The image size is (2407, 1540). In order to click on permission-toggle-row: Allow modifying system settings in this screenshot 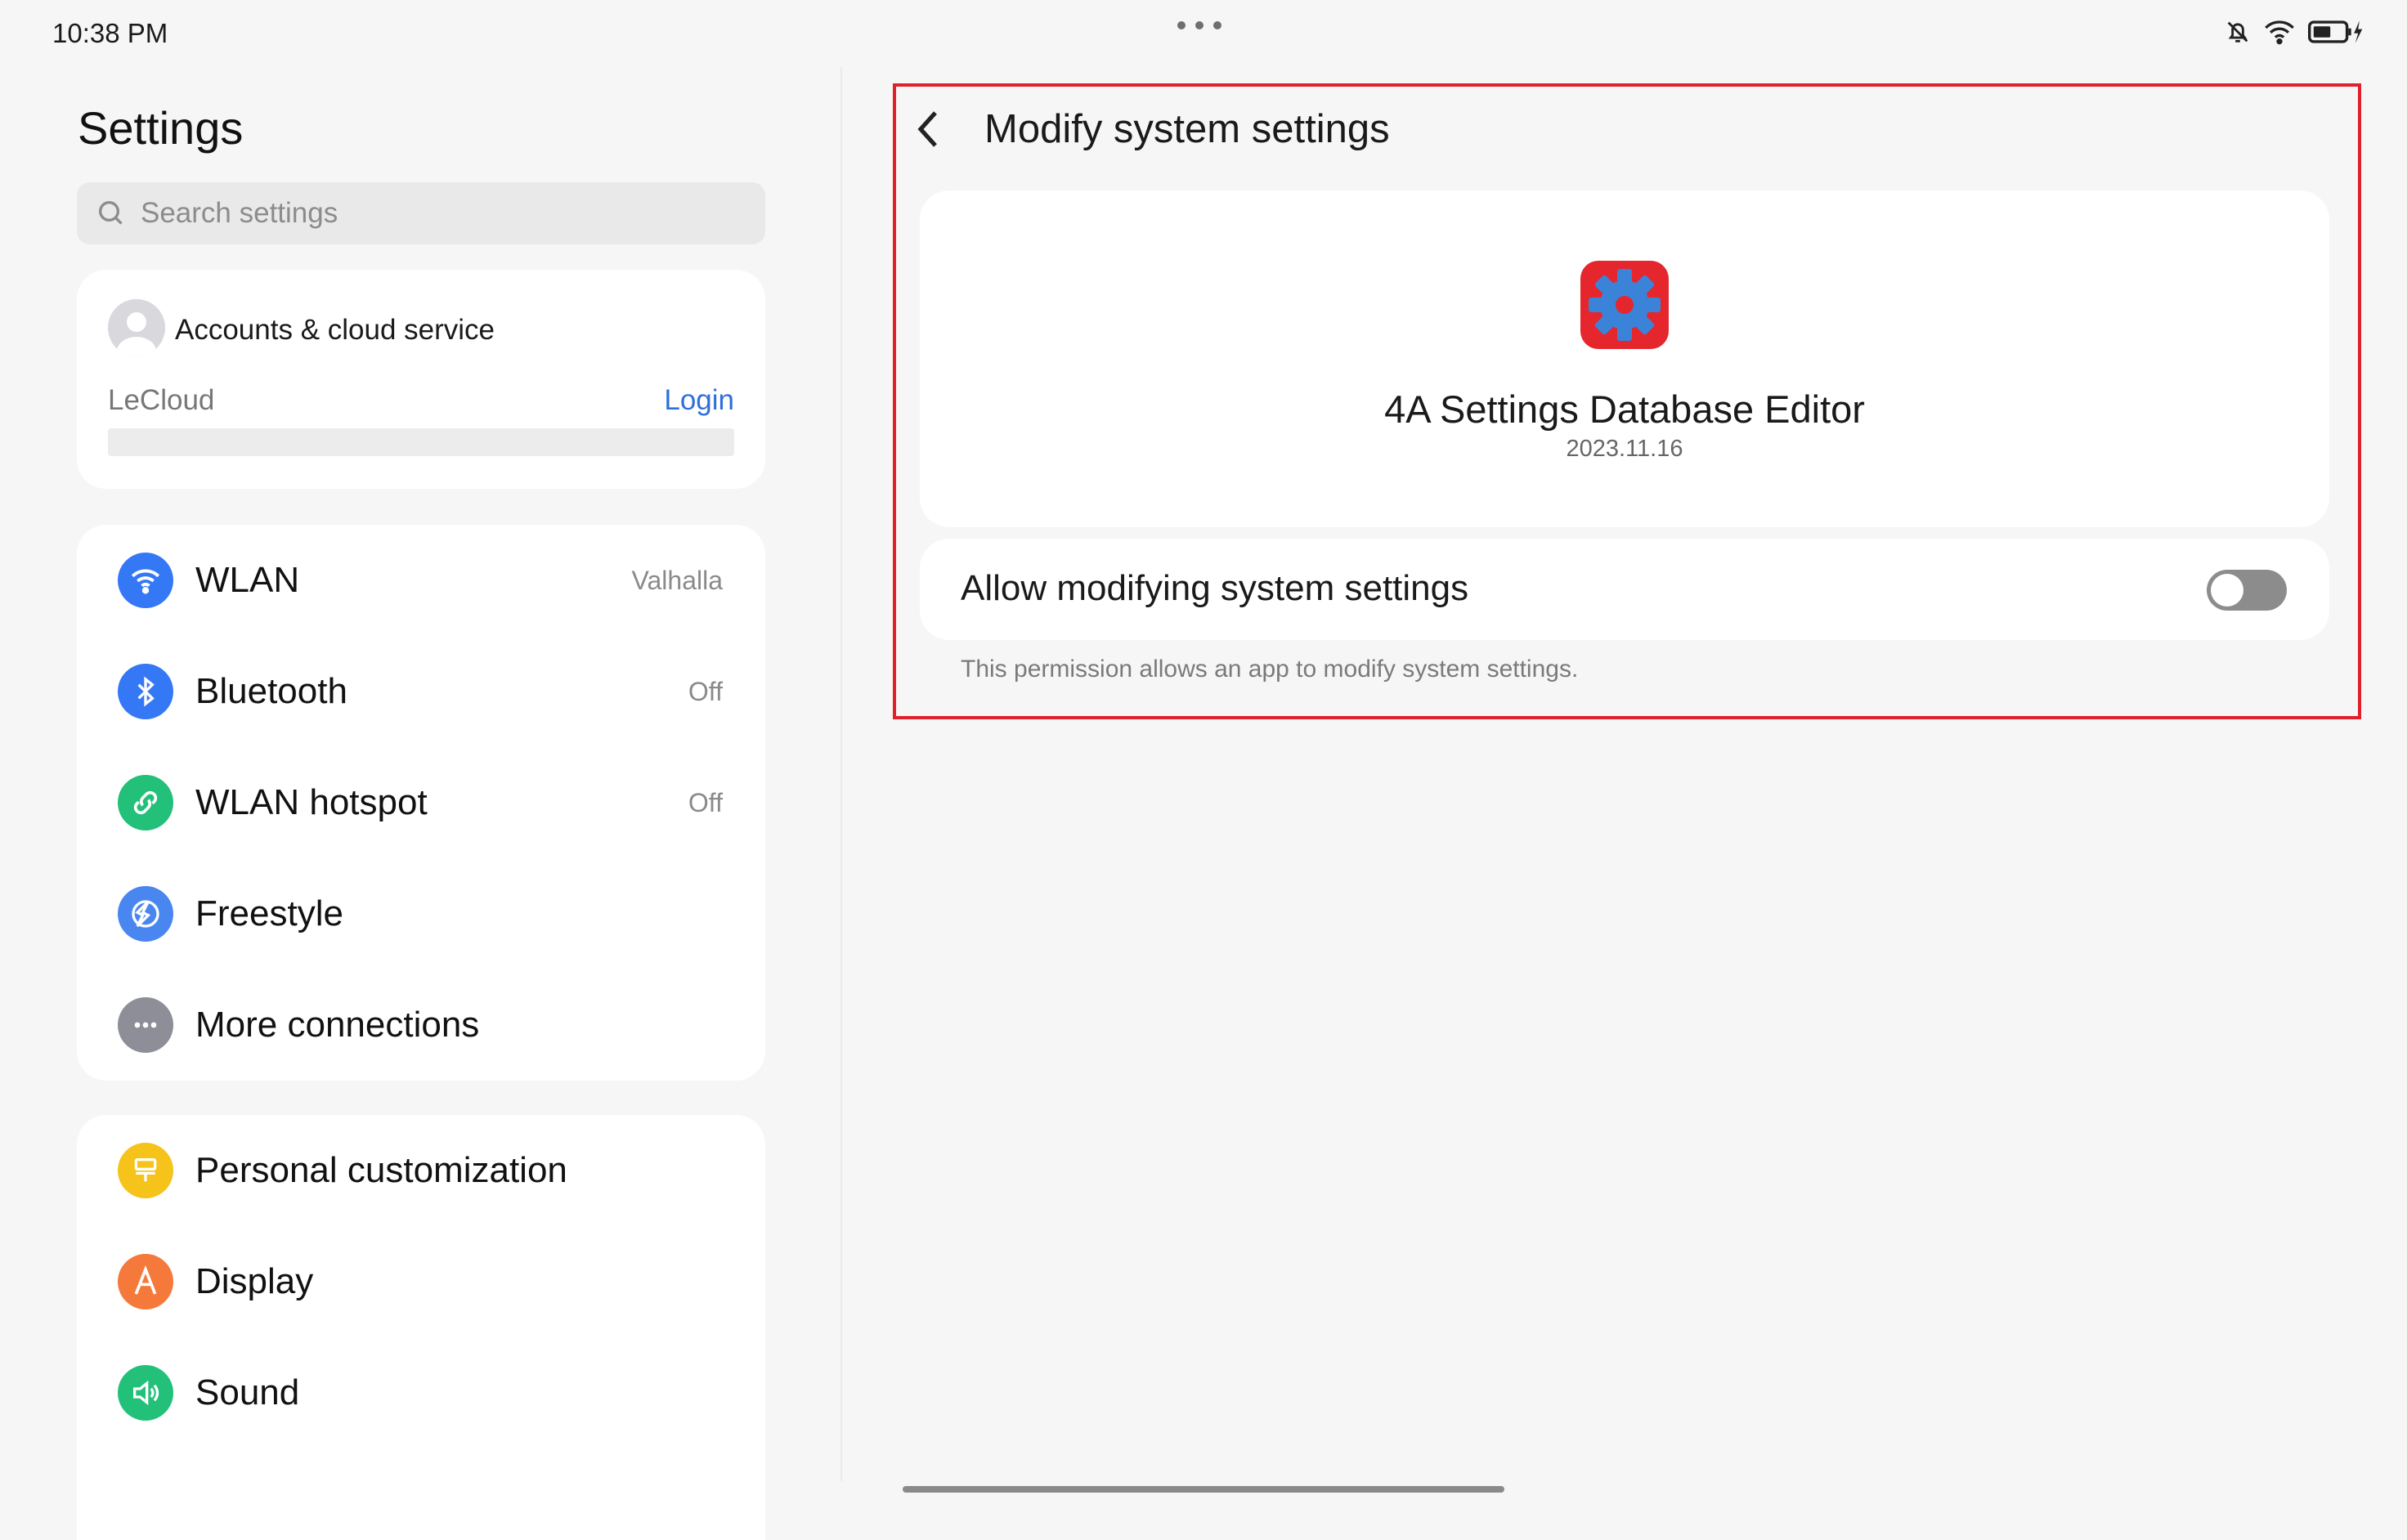, I will do `click(1625, 589)`.